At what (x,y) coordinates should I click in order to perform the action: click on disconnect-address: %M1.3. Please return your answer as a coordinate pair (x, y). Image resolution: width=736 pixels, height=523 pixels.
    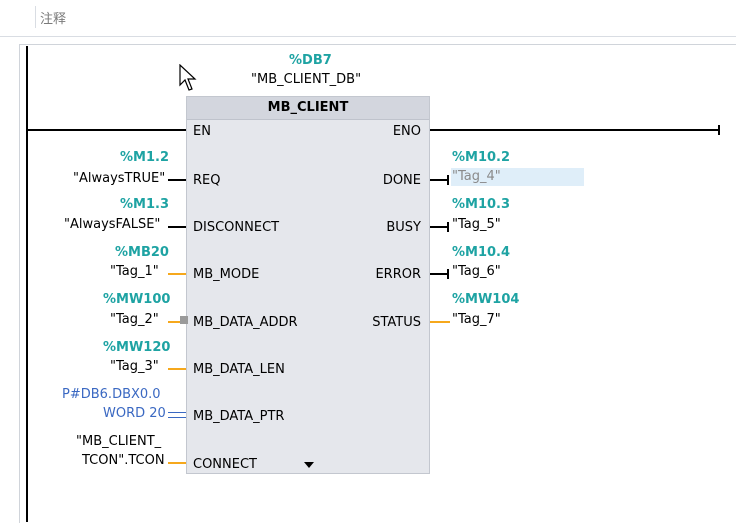
    Looking at the image, I should click on (144, 204).